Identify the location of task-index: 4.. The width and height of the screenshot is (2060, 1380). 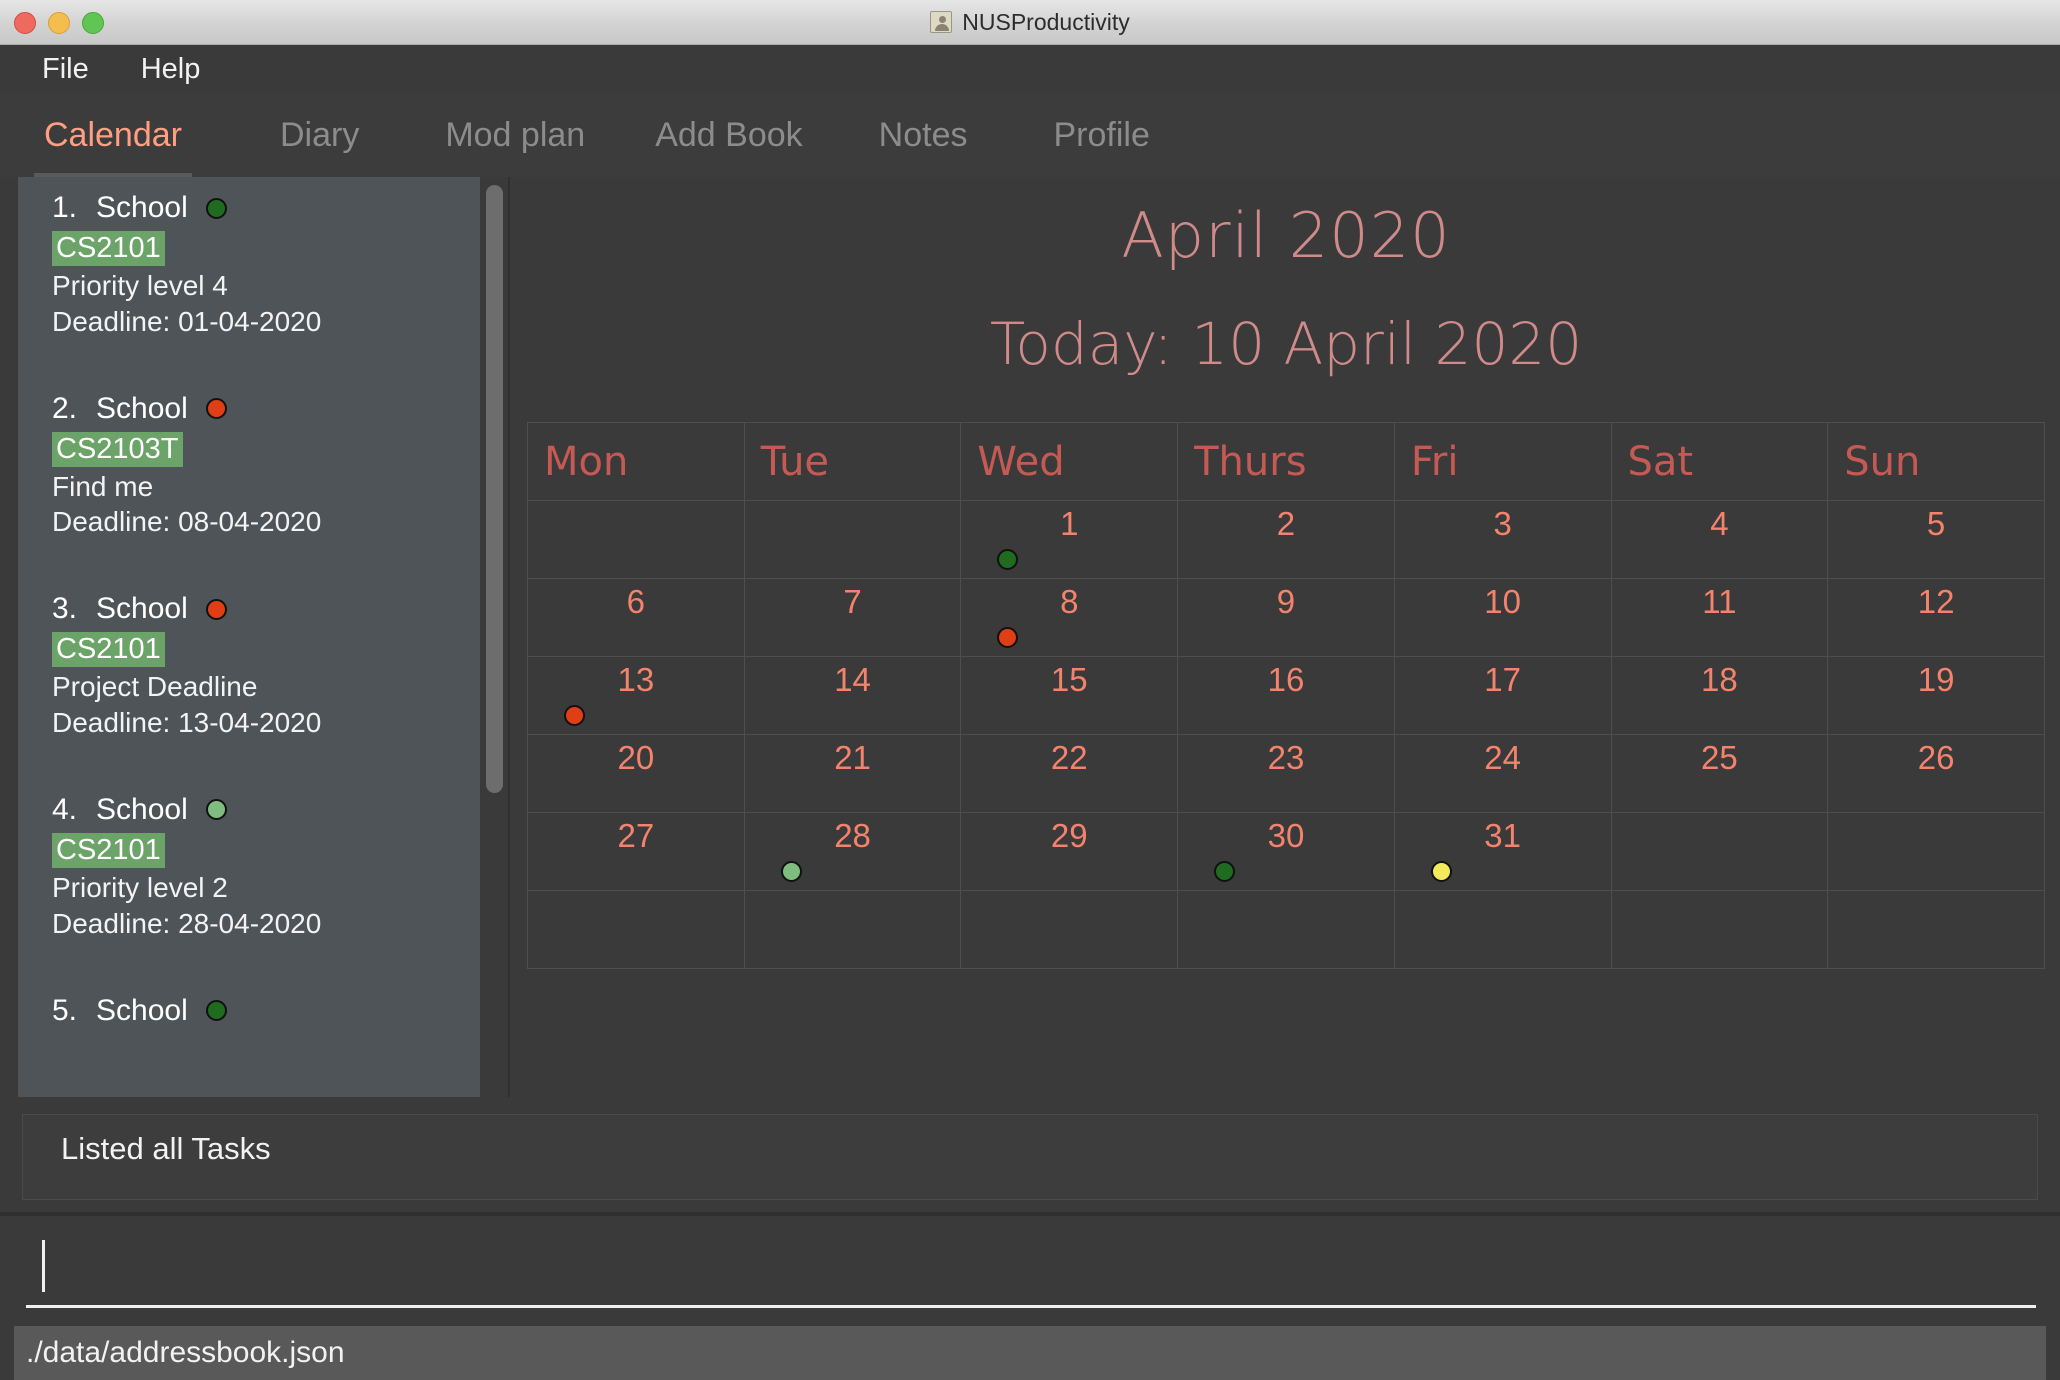
(65, 809).